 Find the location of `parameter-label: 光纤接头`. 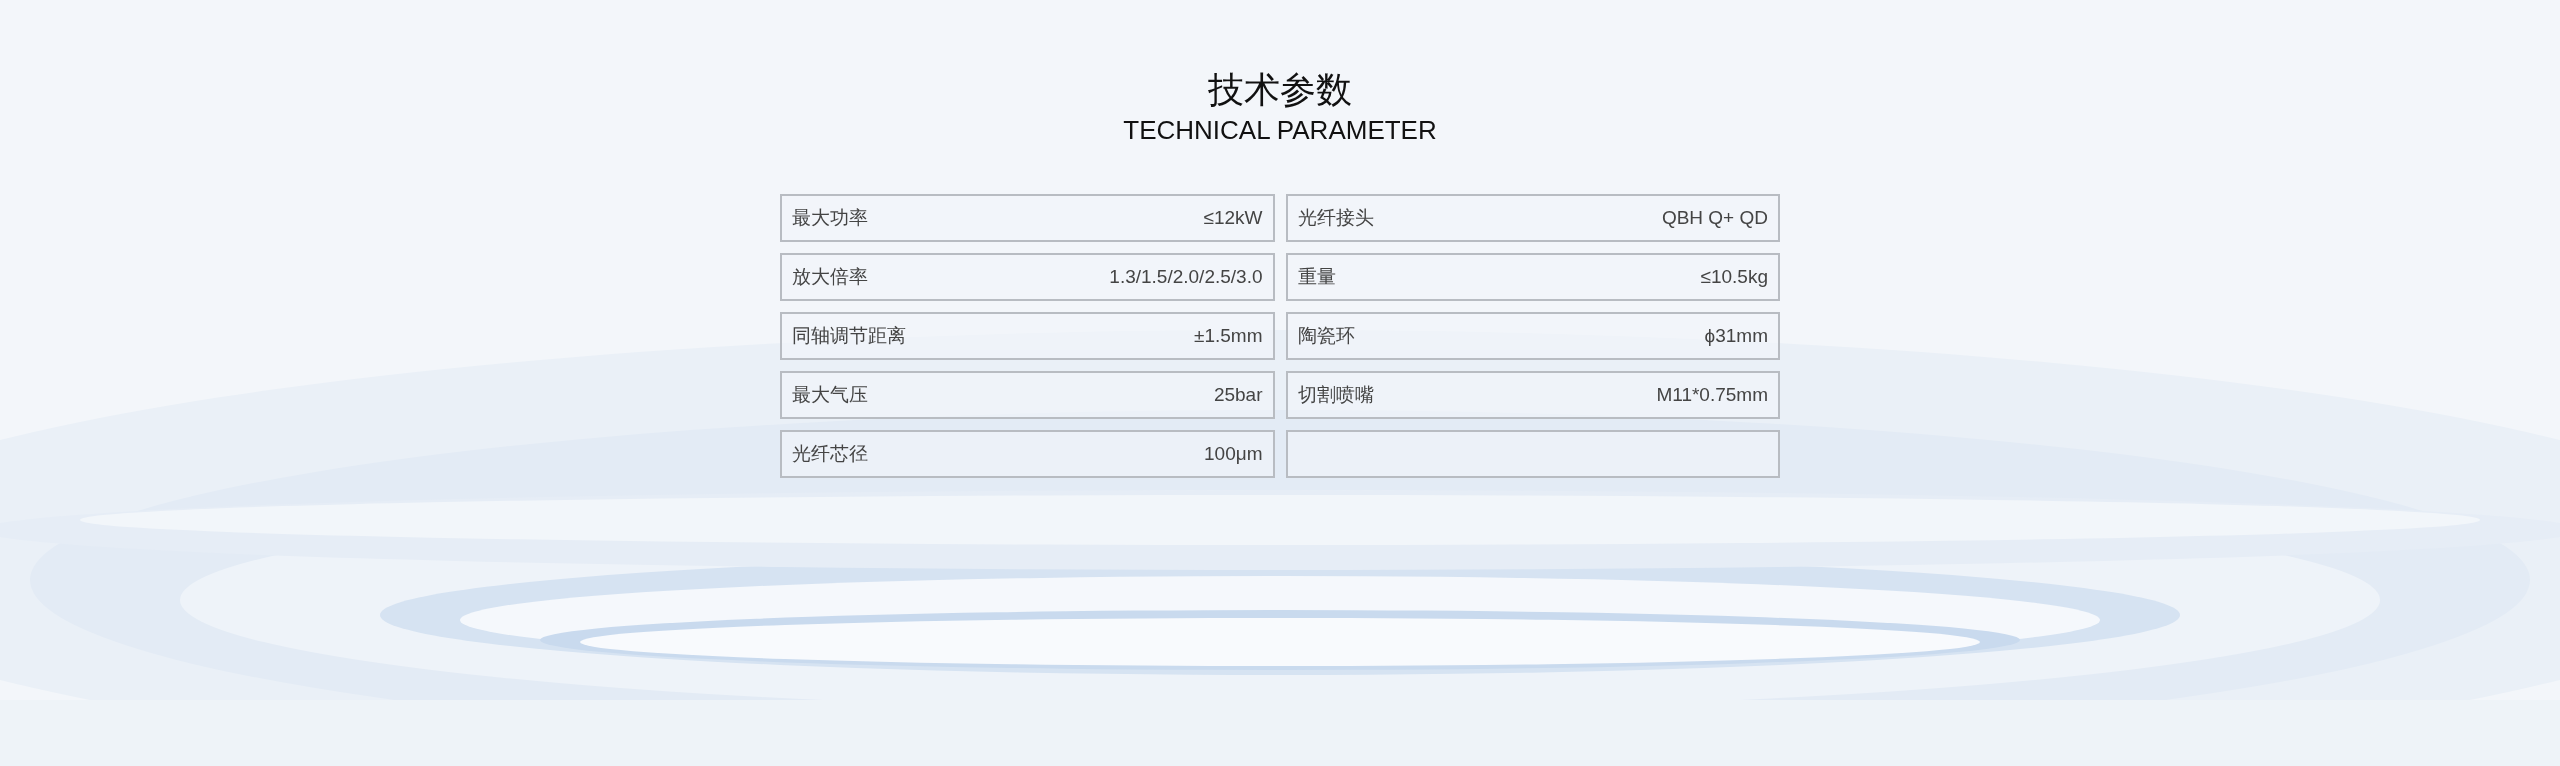

parameter-label: 光纤接头 is located at coordinates (1335, 217).